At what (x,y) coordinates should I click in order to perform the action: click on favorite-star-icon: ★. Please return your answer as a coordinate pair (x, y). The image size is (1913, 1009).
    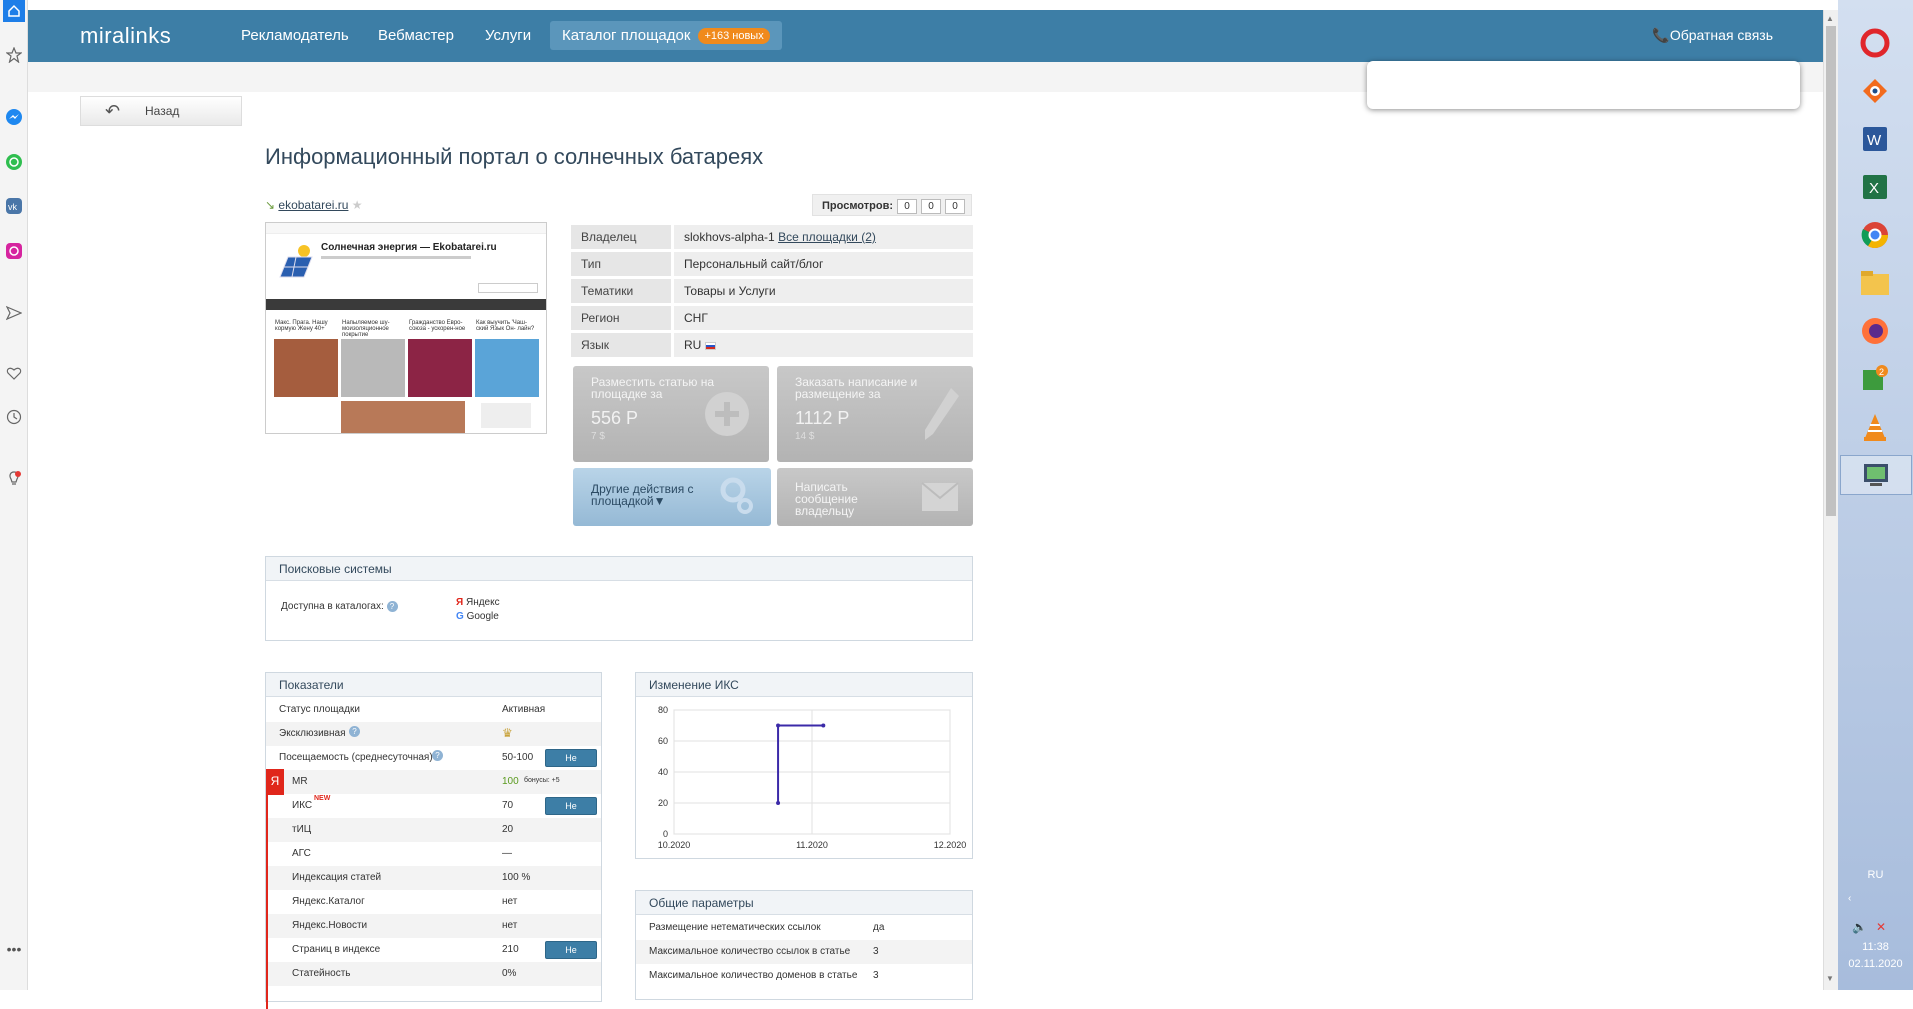
    Looking at the image, I should click on (357, 205).